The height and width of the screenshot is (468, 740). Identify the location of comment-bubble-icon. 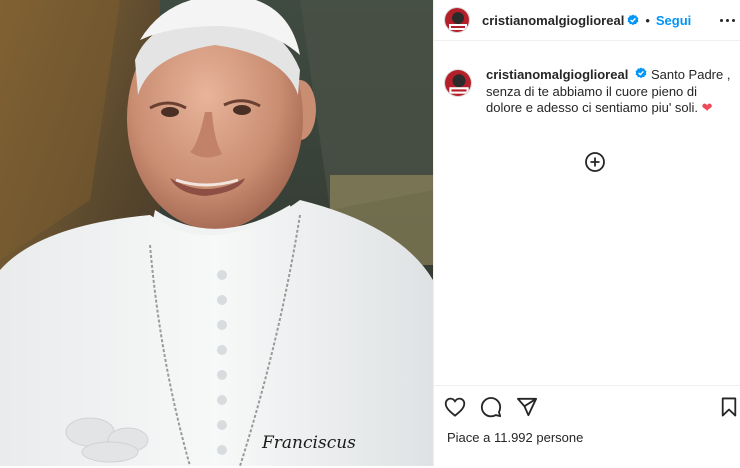
(491, 407).